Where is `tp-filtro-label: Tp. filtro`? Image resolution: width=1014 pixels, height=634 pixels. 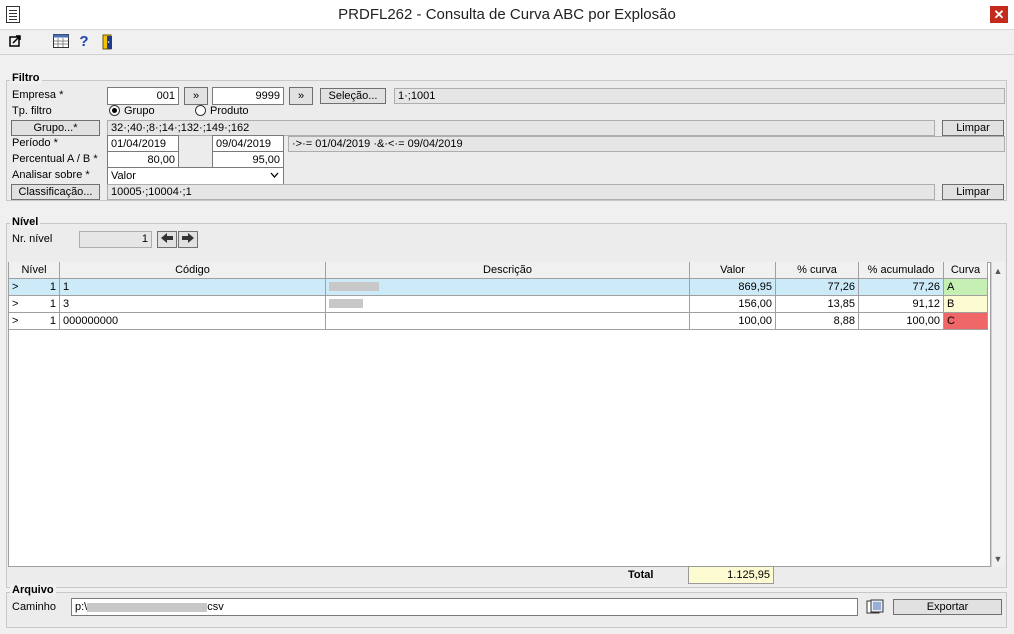 tp-filtro-label: Tp. filtro is located at coordinates (32, 111).